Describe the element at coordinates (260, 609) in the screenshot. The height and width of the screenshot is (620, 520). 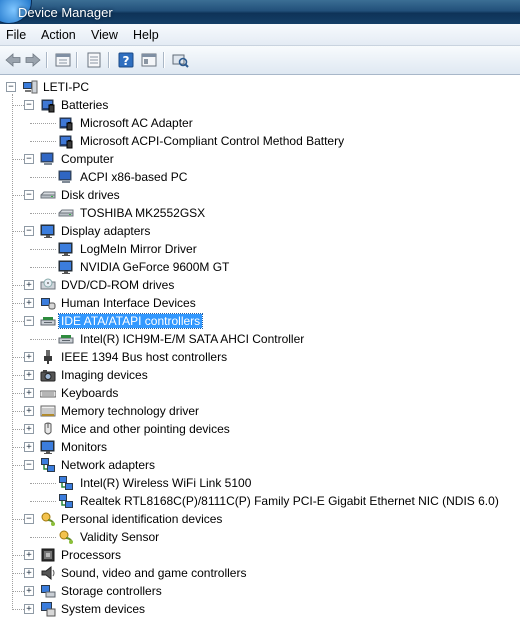
I see `tree-category: + System devices` at that location.